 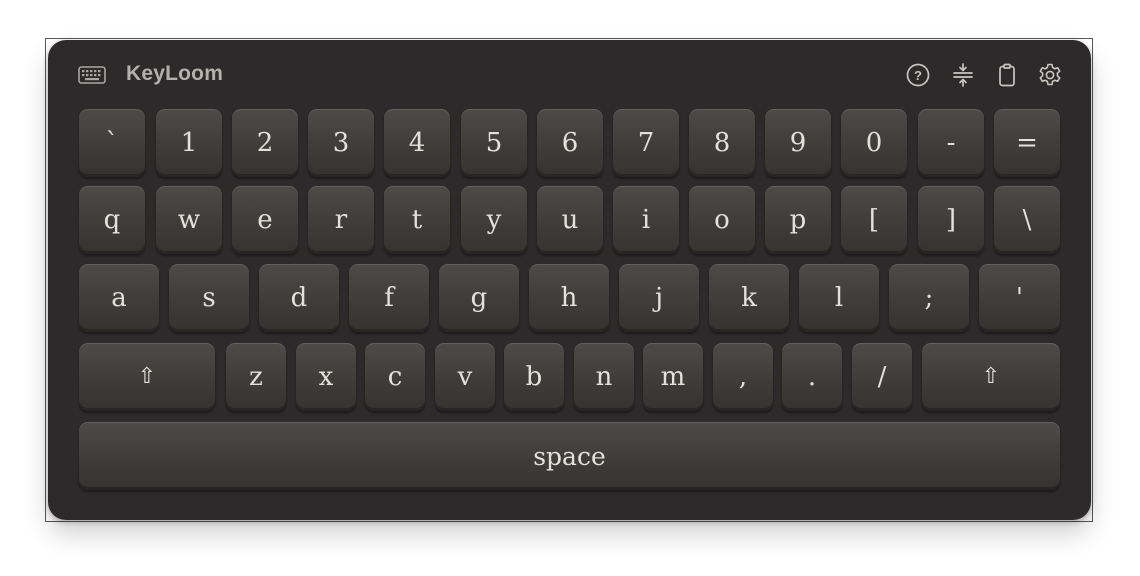 I want to click on help-icon: ?, so click(x=918, y=75).